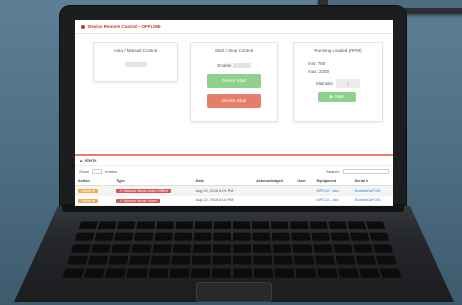 The height and width of the screenshot is (305, 462). I want to click on auto-manual-title: Auto / Manual Control, so click(135, 50).